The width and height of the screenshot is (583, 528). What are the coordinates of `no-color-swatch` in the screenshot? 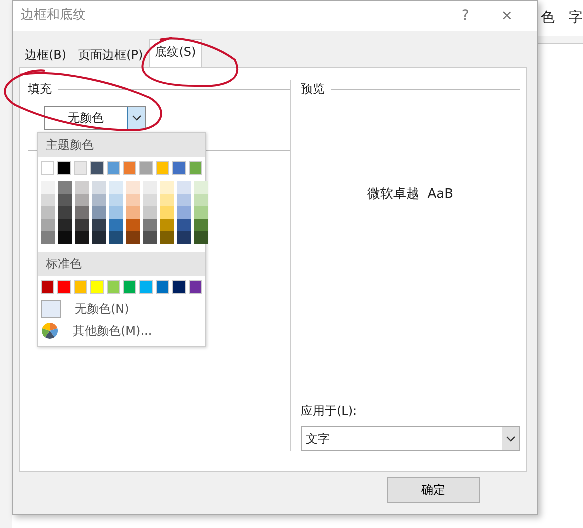 It's located at (51, 309).